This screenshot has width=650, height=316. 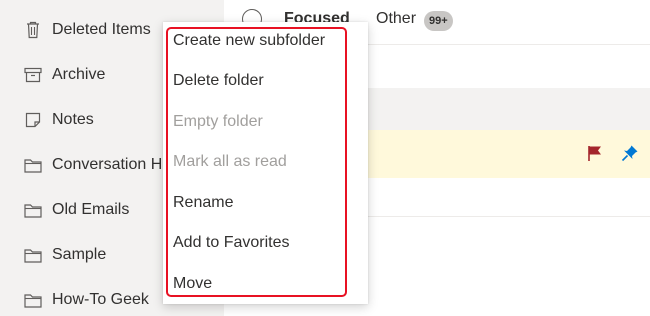 I want to click on trash-icon, so click(x=33, y=30).